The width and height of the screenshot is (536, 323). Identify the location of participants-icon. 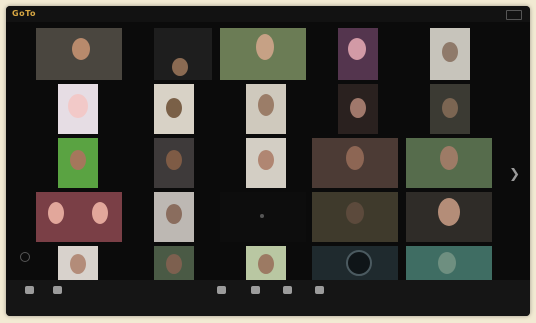
(287, 290).